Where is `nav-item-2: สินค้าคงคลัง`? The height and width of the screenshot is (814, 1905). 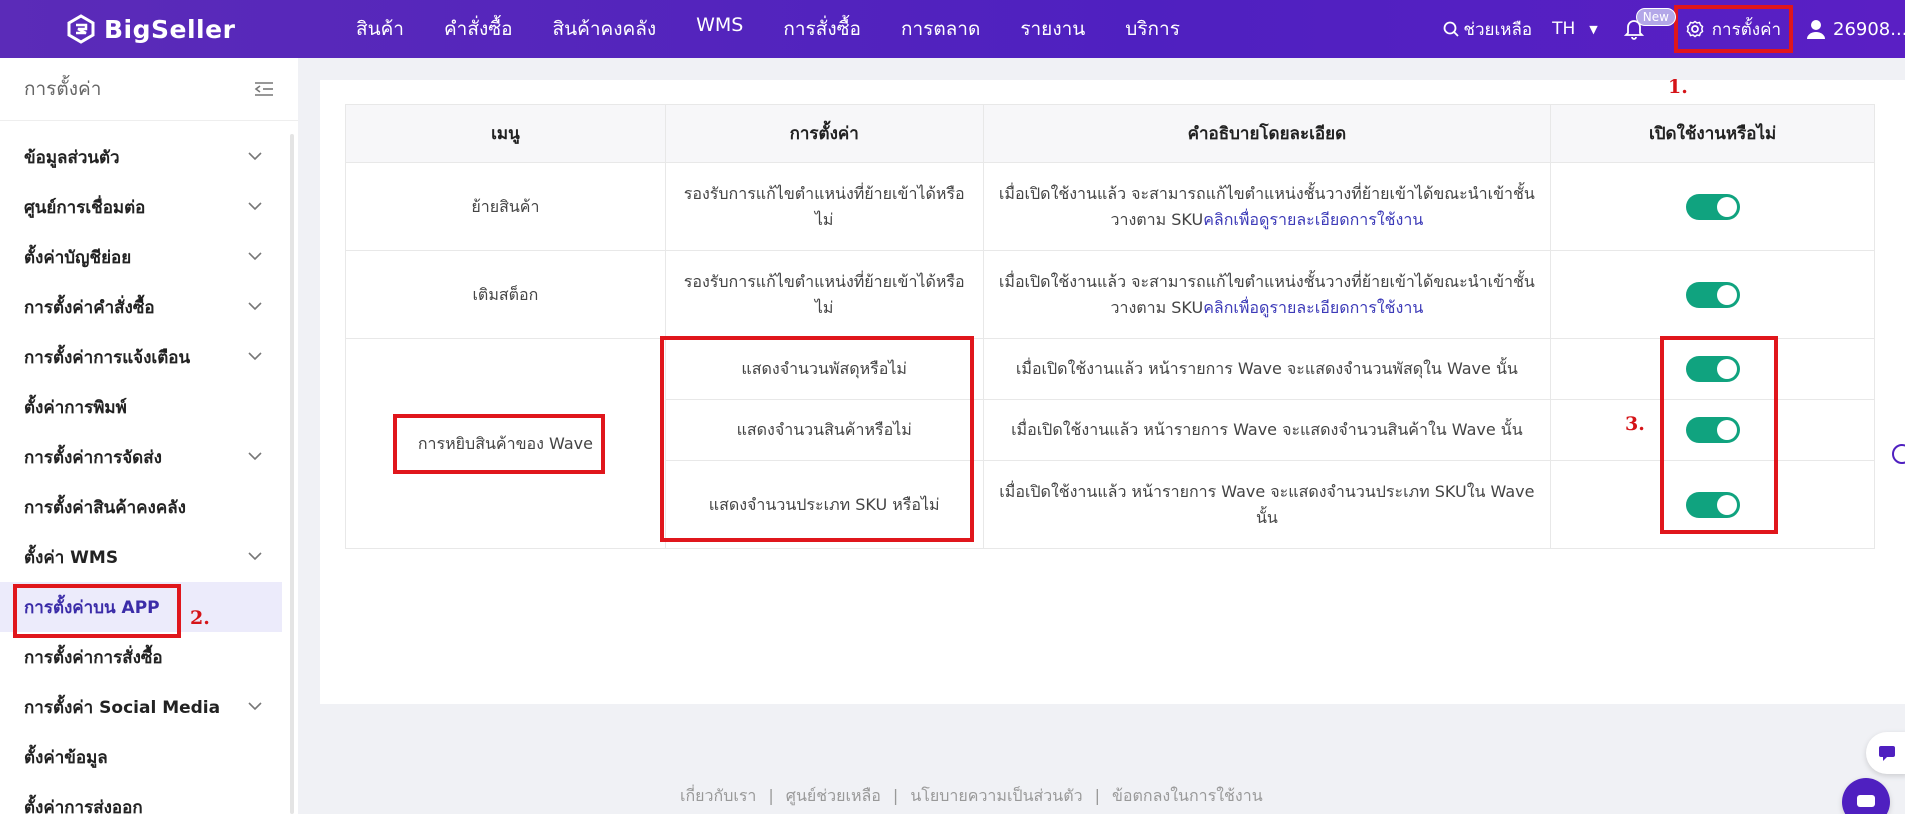
nav-item-2: สินค้าคงคลัง is located at coordinates (605, 29).